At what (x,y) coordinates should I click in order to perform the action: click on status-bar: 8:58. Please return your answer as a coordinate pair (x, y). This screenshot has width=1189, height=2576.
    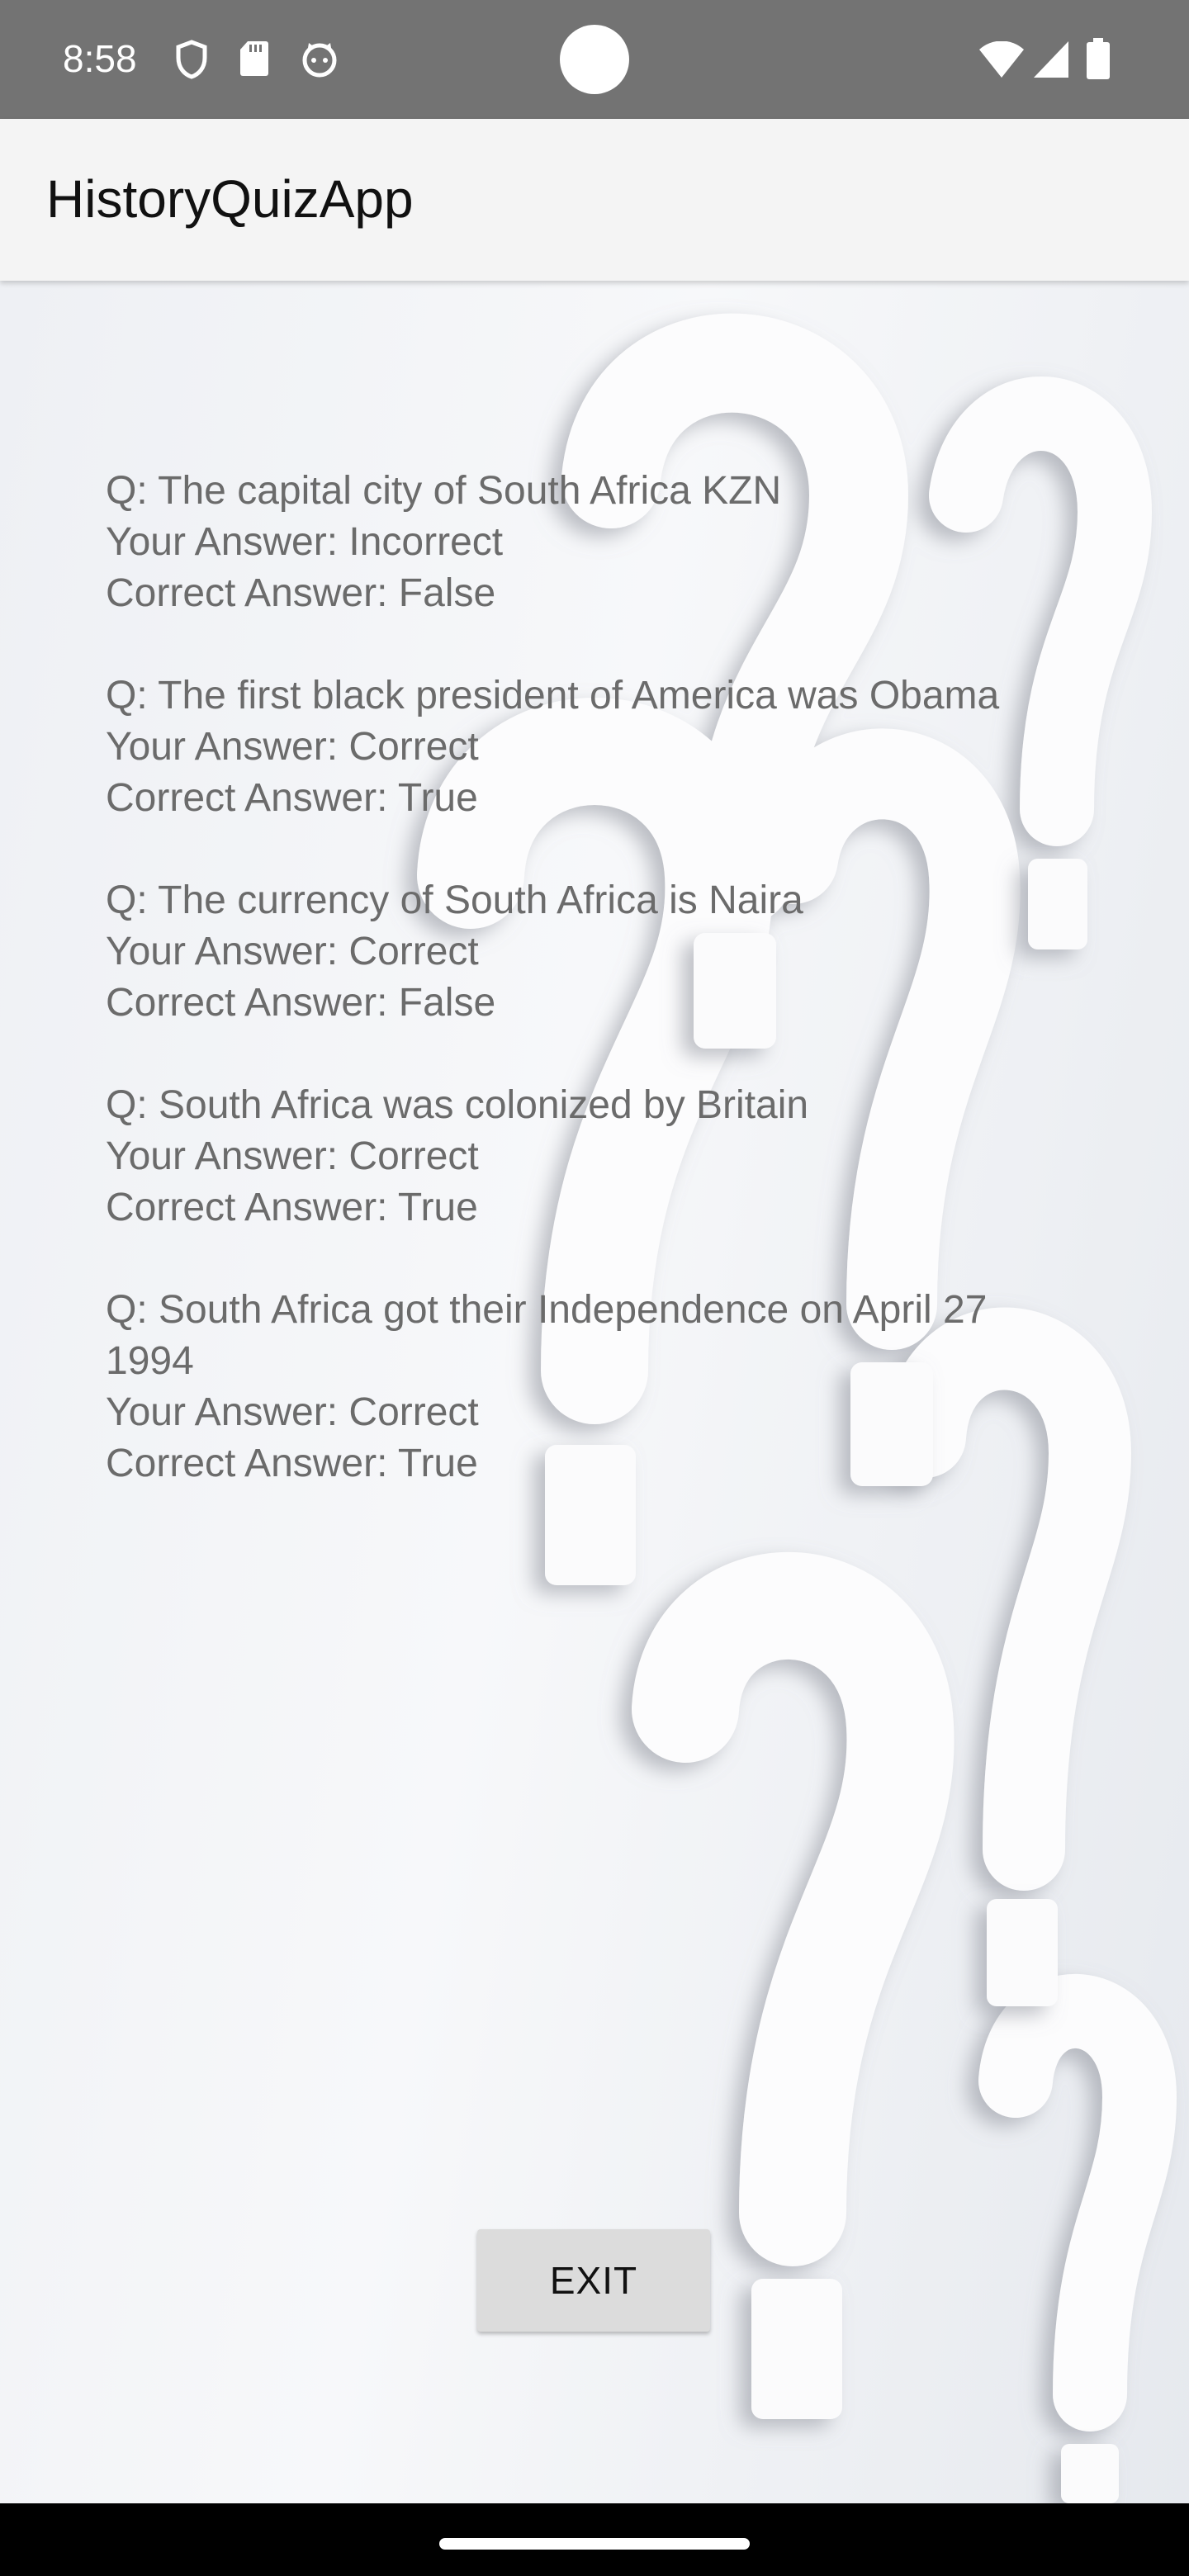
    Looking at the image, I should click on (594, 59).